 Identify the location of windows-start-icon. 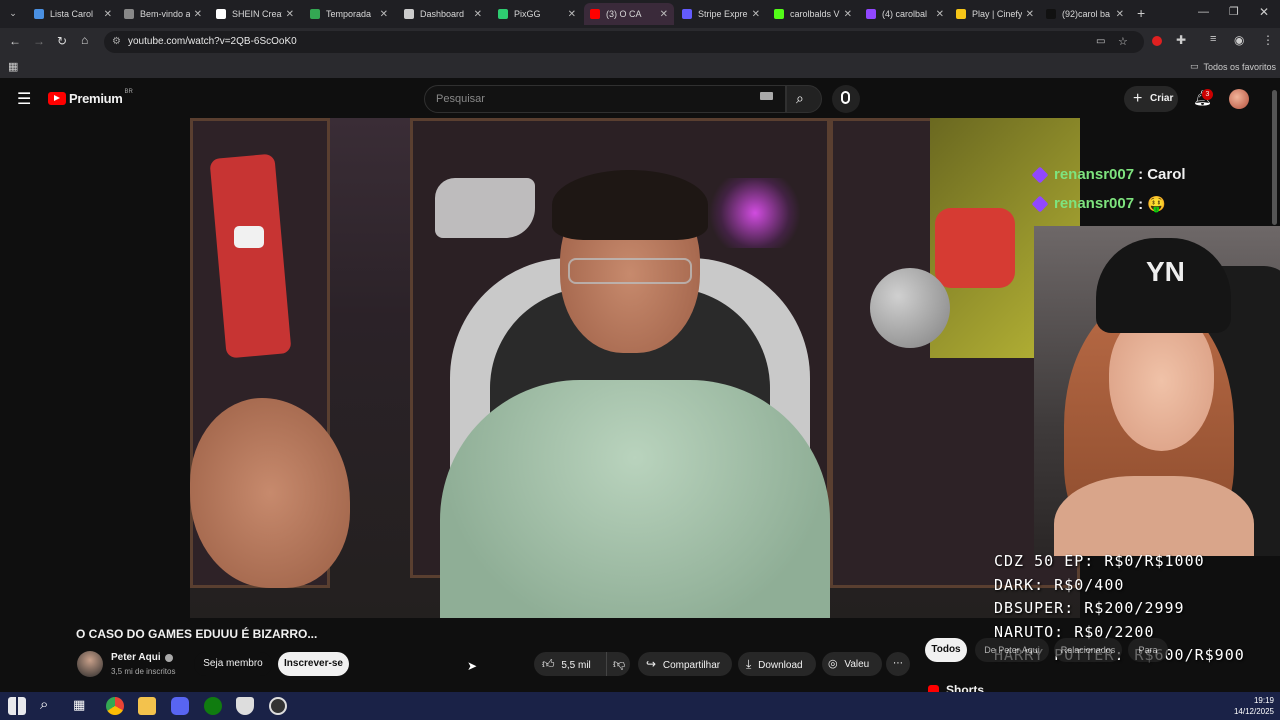
(17, 706).